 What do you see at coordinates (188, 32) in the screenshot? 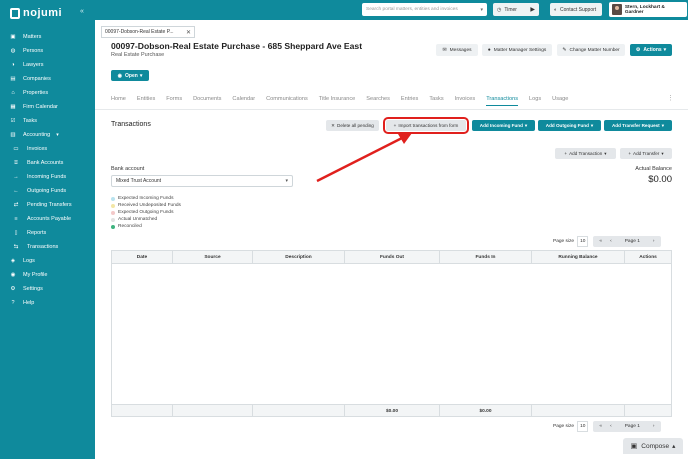
I see `close-icon: ✕` at bounding box center [188, 32].